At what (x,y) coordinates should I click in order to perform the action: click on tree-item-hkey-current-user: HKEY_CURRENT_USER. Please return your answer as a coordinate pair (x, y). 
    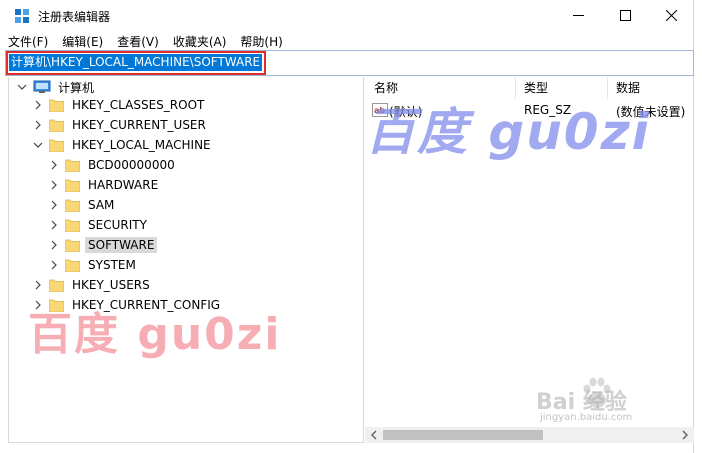
    Looking at the image, I should click on (121, 125).